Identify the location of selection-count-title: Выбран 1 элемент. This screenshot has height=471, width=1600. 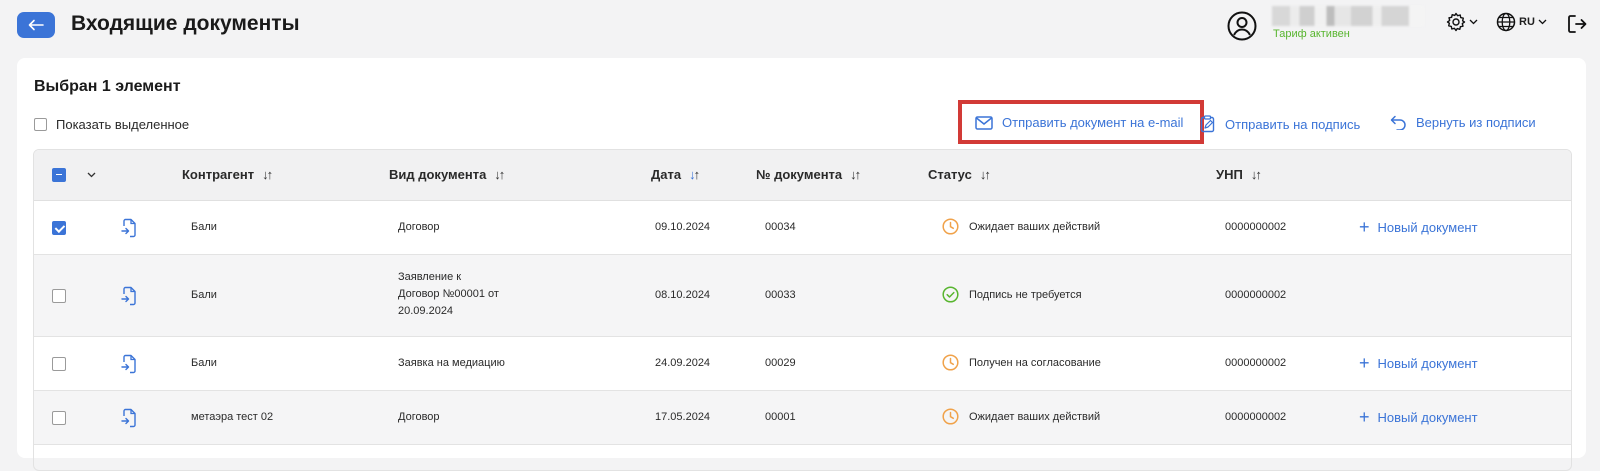
(107, 86).